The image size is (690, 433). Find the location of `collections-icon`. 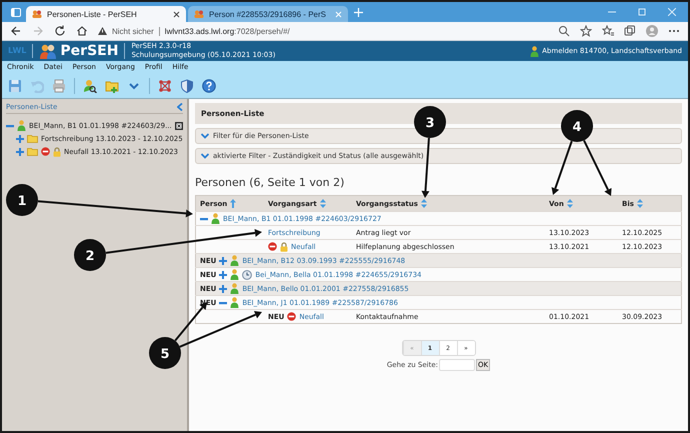

collections-icon is located at coordinates (630, 31).